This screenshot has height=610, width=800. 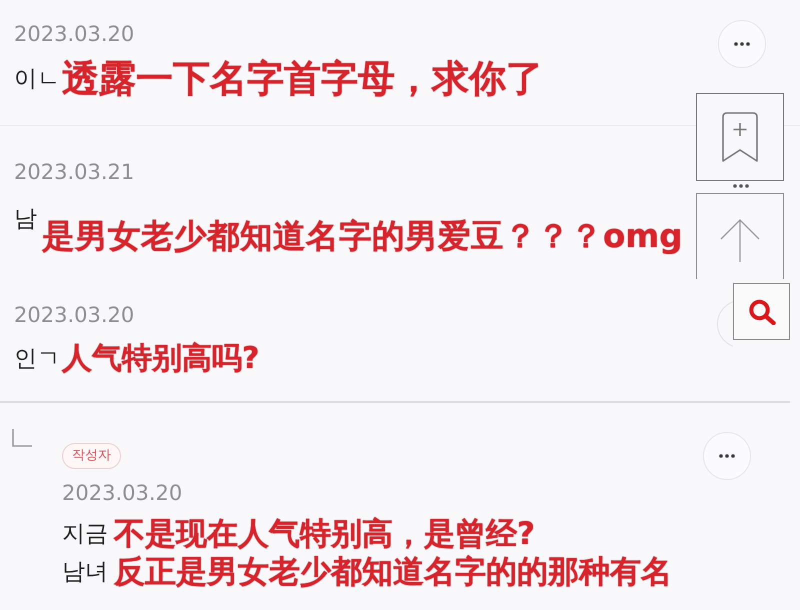 I want to click on up-arrow-icon, so click(x=740, y=240).